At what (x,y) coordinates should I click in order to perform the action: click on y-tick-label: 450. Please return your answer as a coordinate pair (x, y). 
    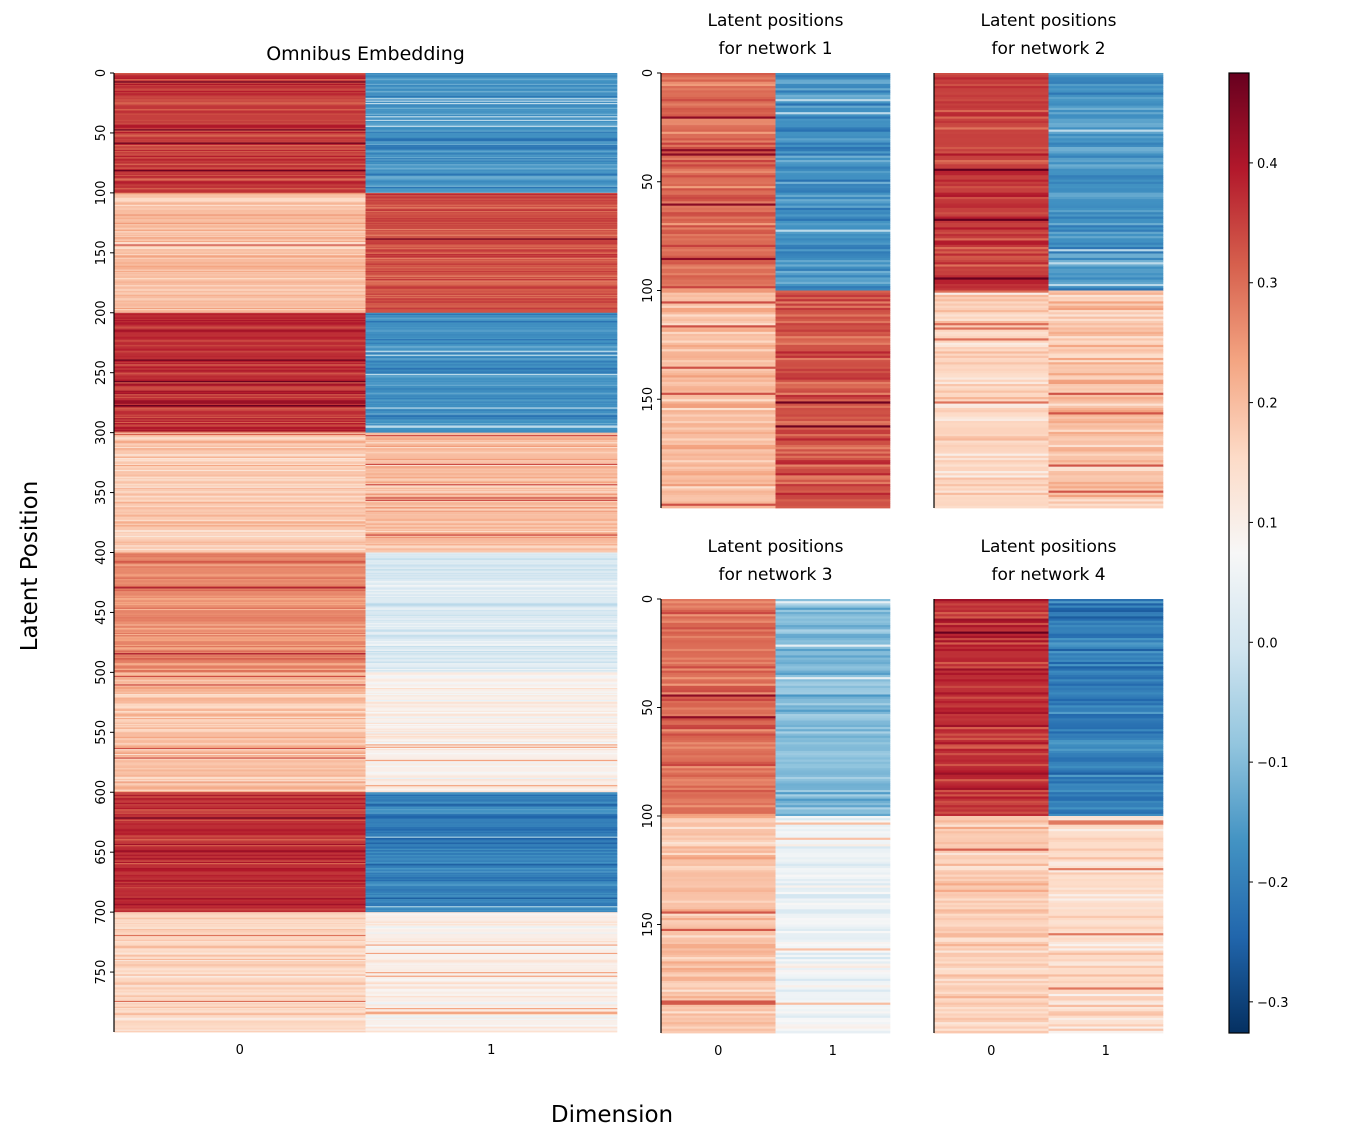
    Looking at the image, I should click on (101, 612).